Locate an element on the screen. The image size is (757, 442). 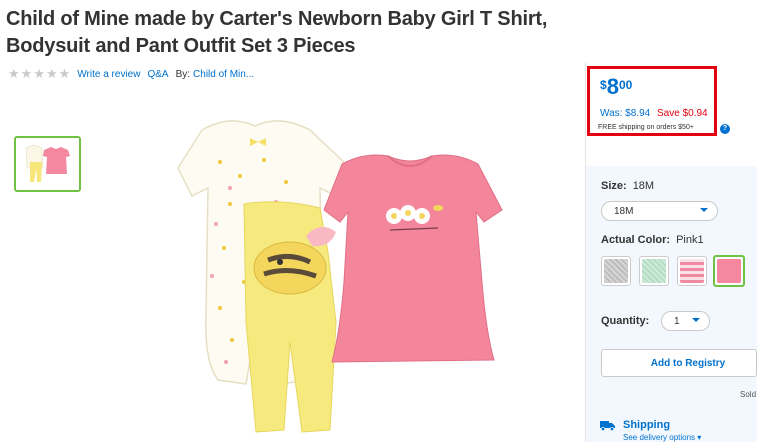
swatch-pink-stripe is located at coordinates (692, 271).